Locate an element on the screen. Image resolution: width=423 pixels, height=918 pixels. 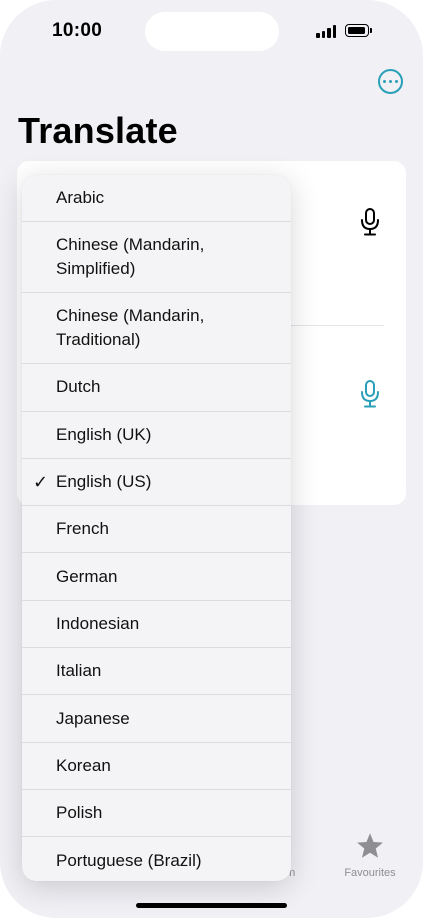
menu-item-label: Polish is located at coordinates (79, 813).